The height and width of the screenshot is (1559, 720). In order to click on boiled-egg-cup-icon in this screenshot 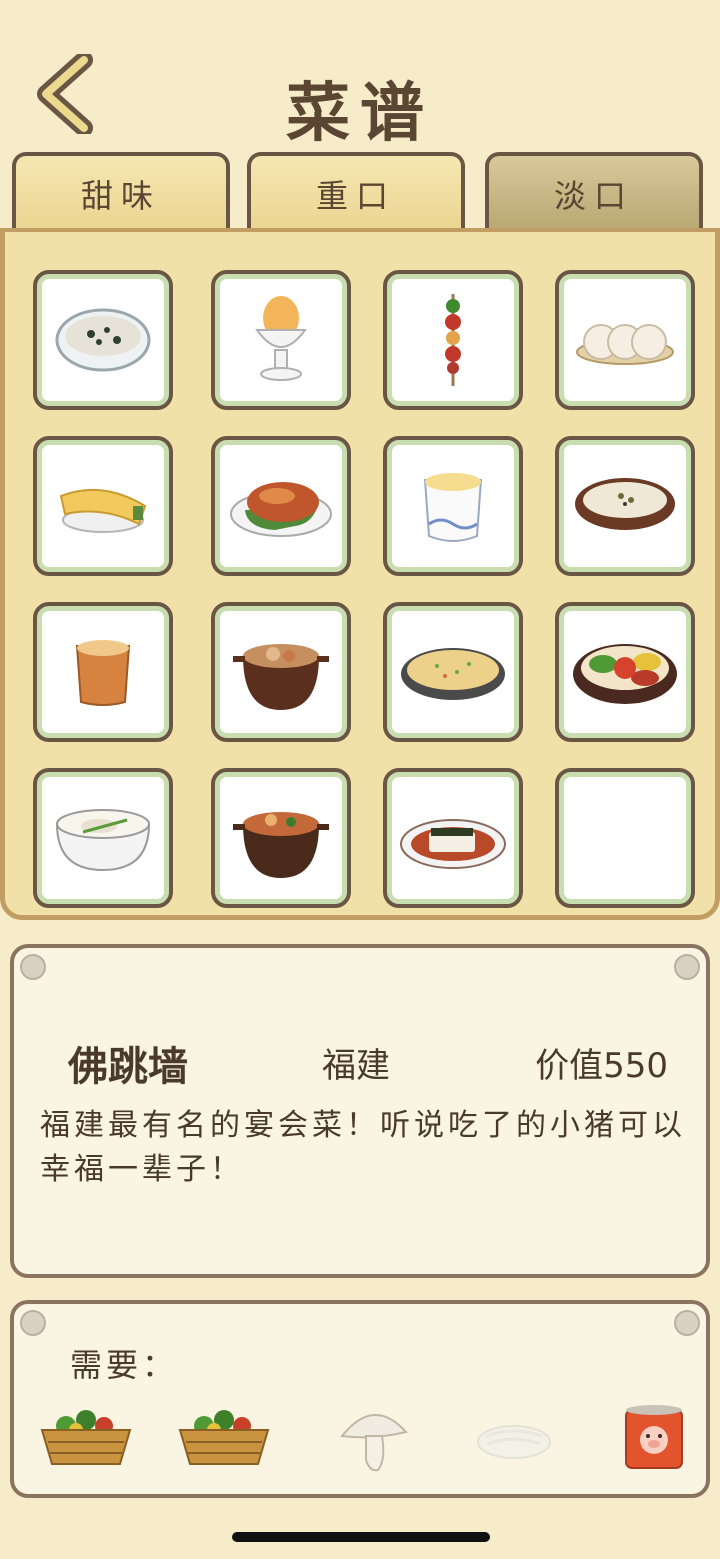, I will do `click(281, 338)`.